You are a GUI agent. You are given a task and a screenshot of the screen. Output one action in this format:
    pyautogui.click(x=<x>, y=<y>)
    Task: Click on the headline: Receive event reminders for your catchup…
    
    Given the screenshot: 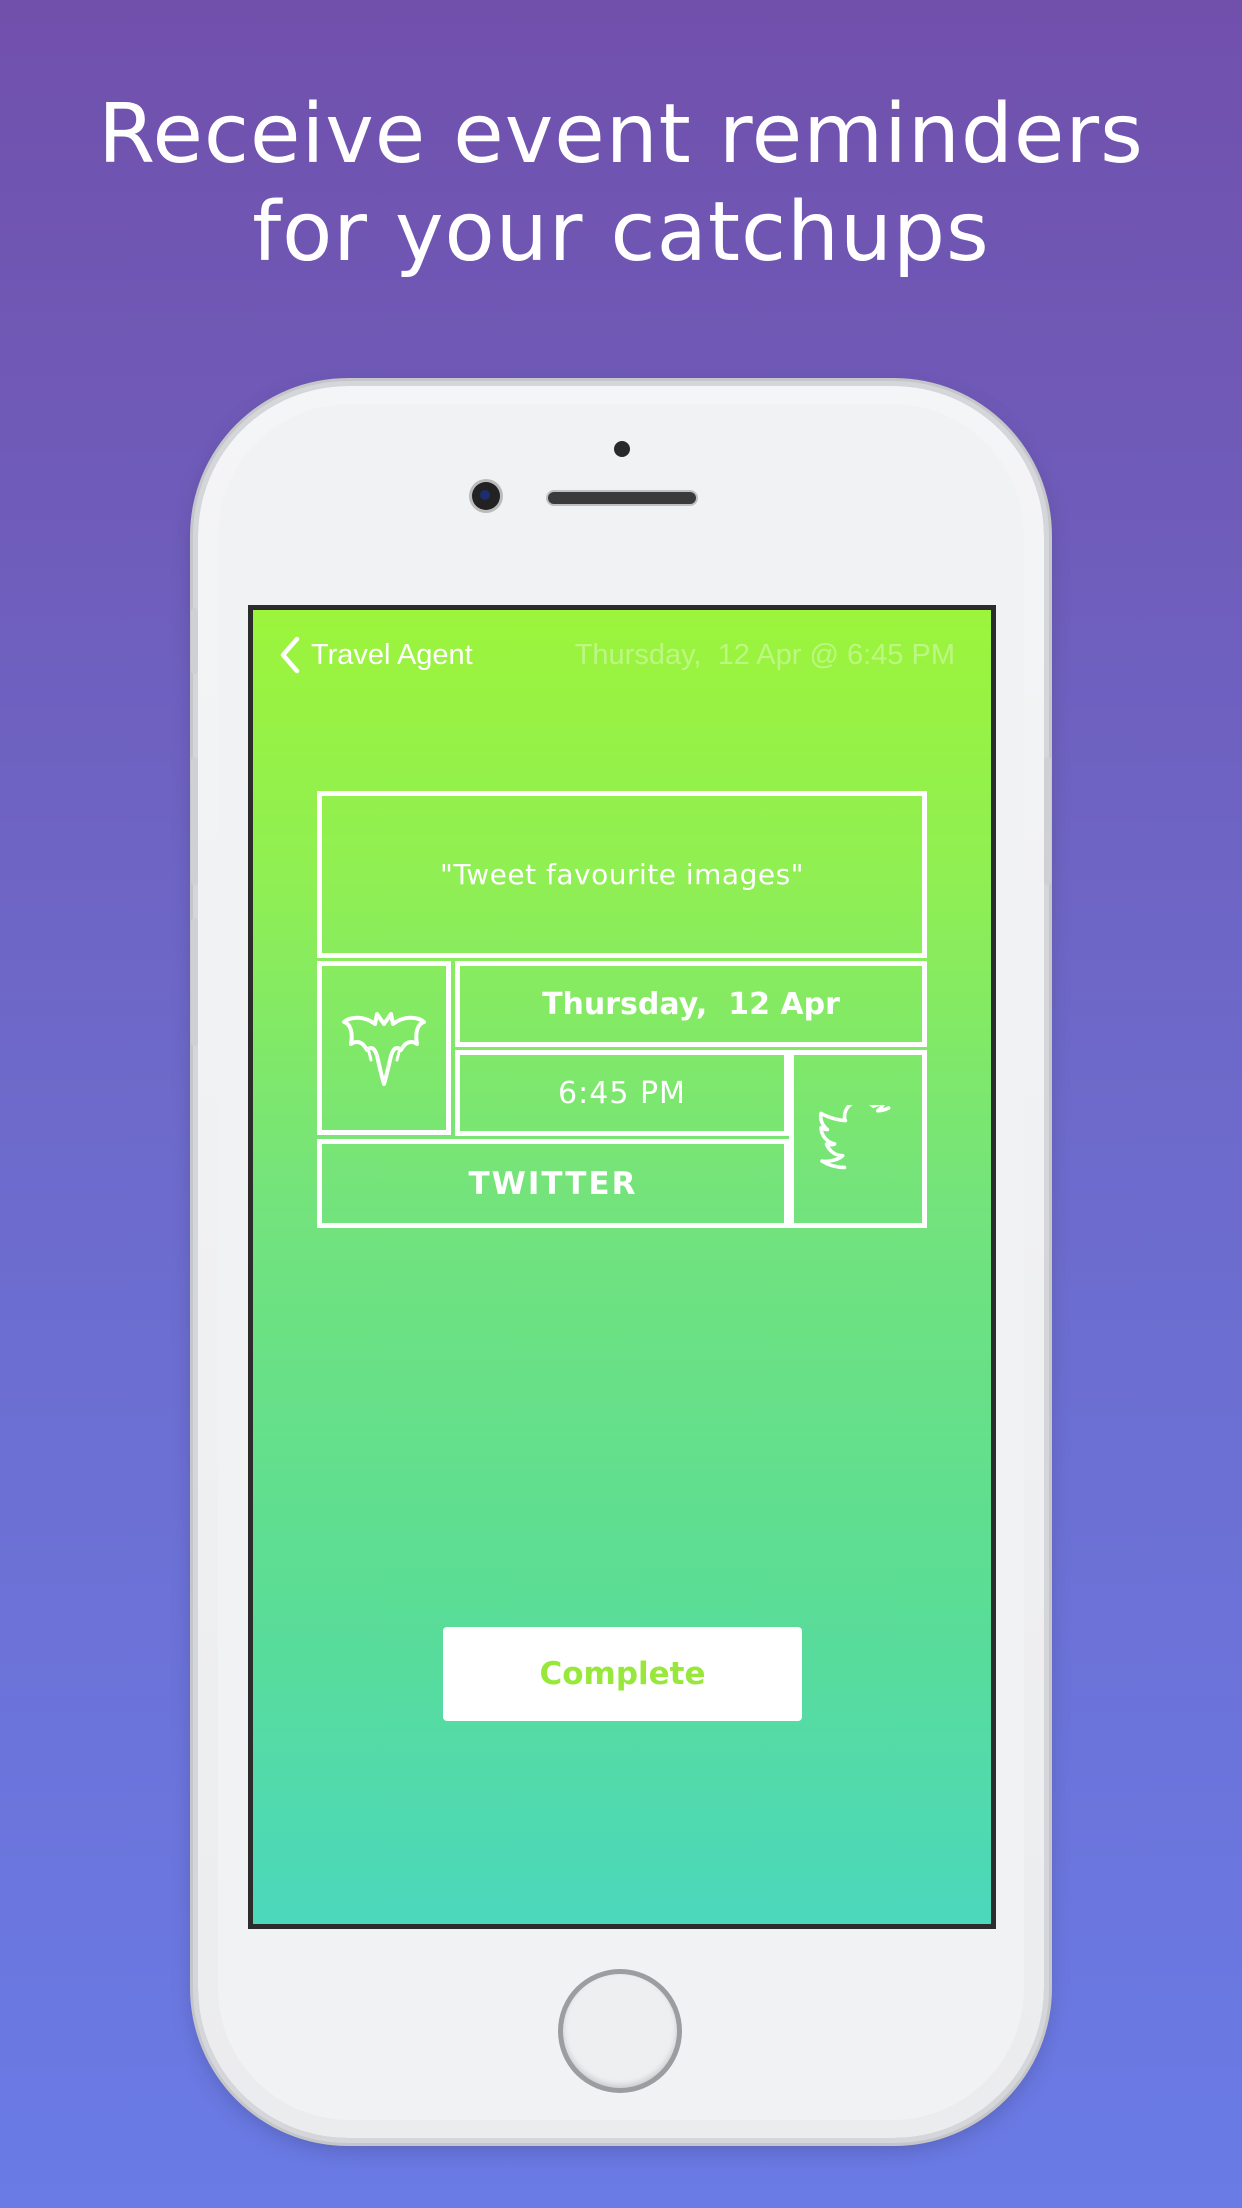 What is the action you would take?
    pyautogui.click(x=621, y=184)
    